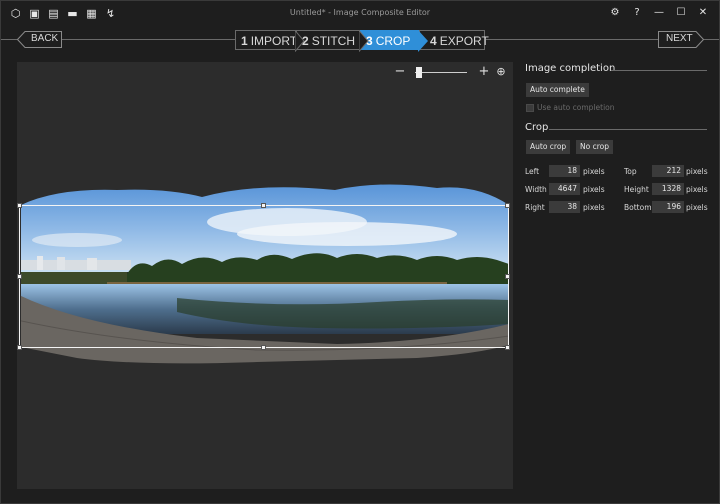  I want to click on zoom-slider-thumb, so click(419, 72).